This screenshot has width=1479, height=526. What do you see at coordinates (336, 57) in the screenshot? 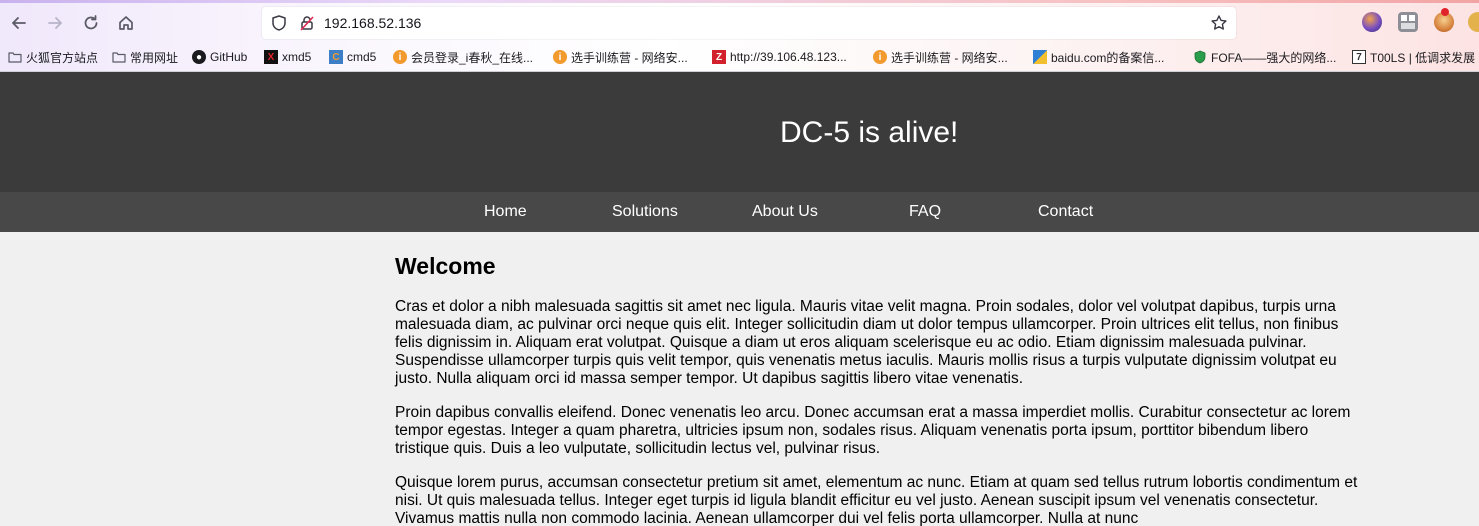
I see `cmd5-icon: C` at bounding box center [336, 57].